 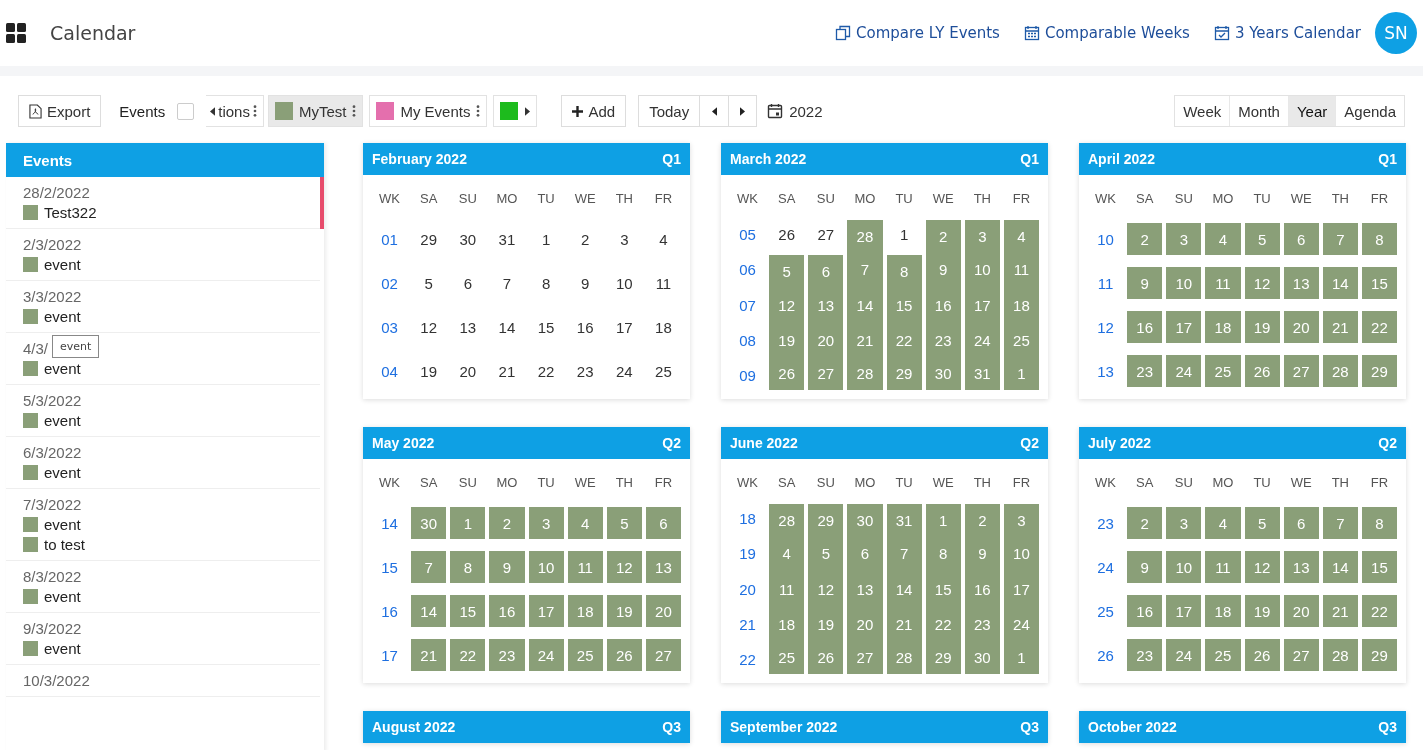 What do you see at coordinates (1021, 270) in the screenshot?
I see `day-cell: 11` at bounding box center [1021, 270].